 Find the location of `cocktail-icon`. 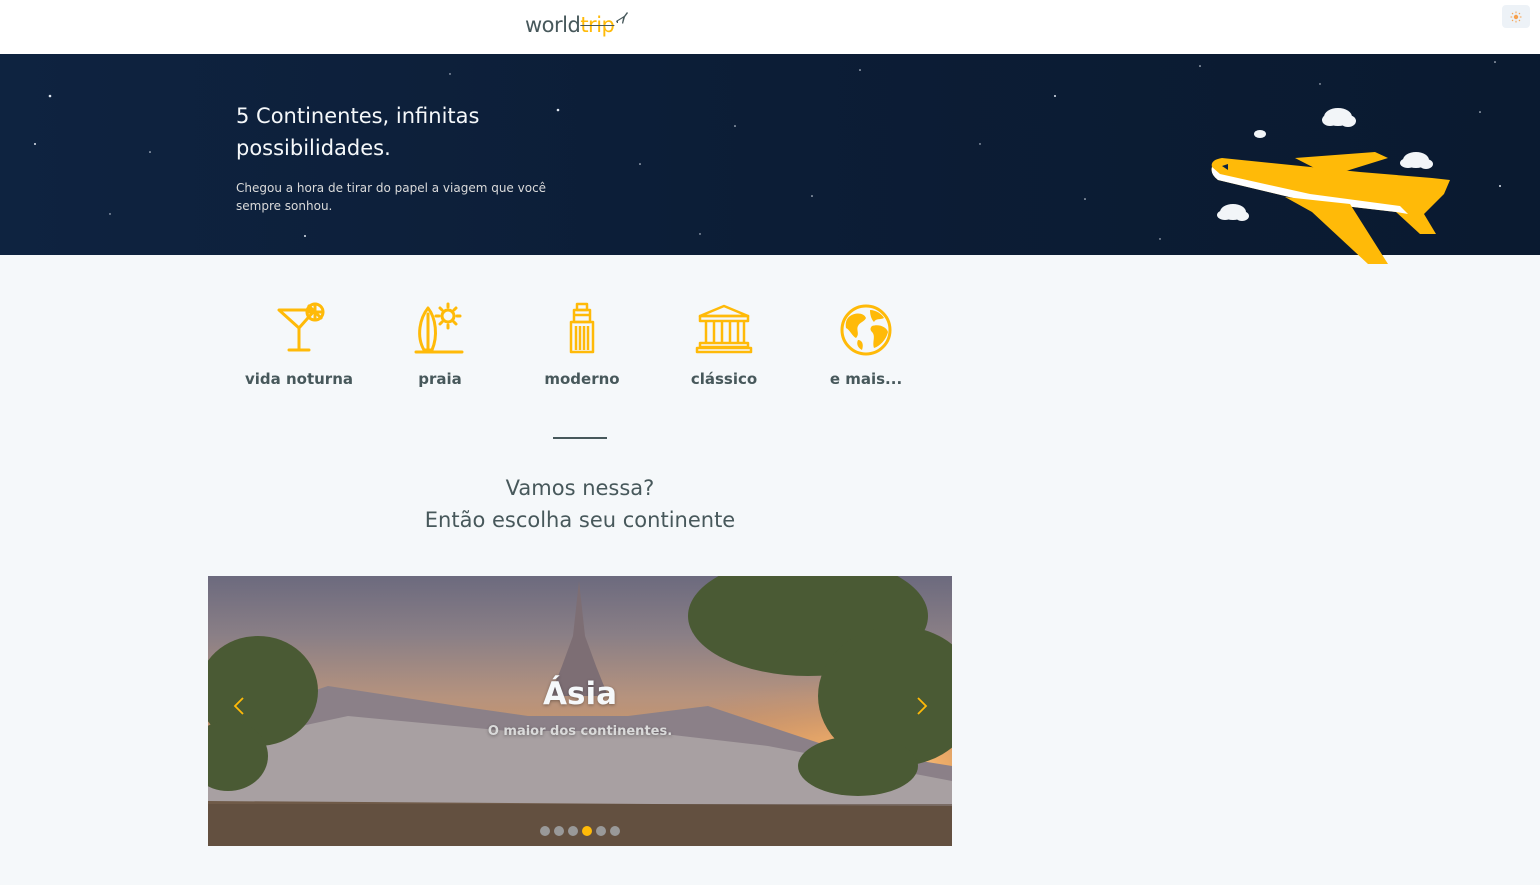

cocktail-icon is located at coordinates (301, 327).